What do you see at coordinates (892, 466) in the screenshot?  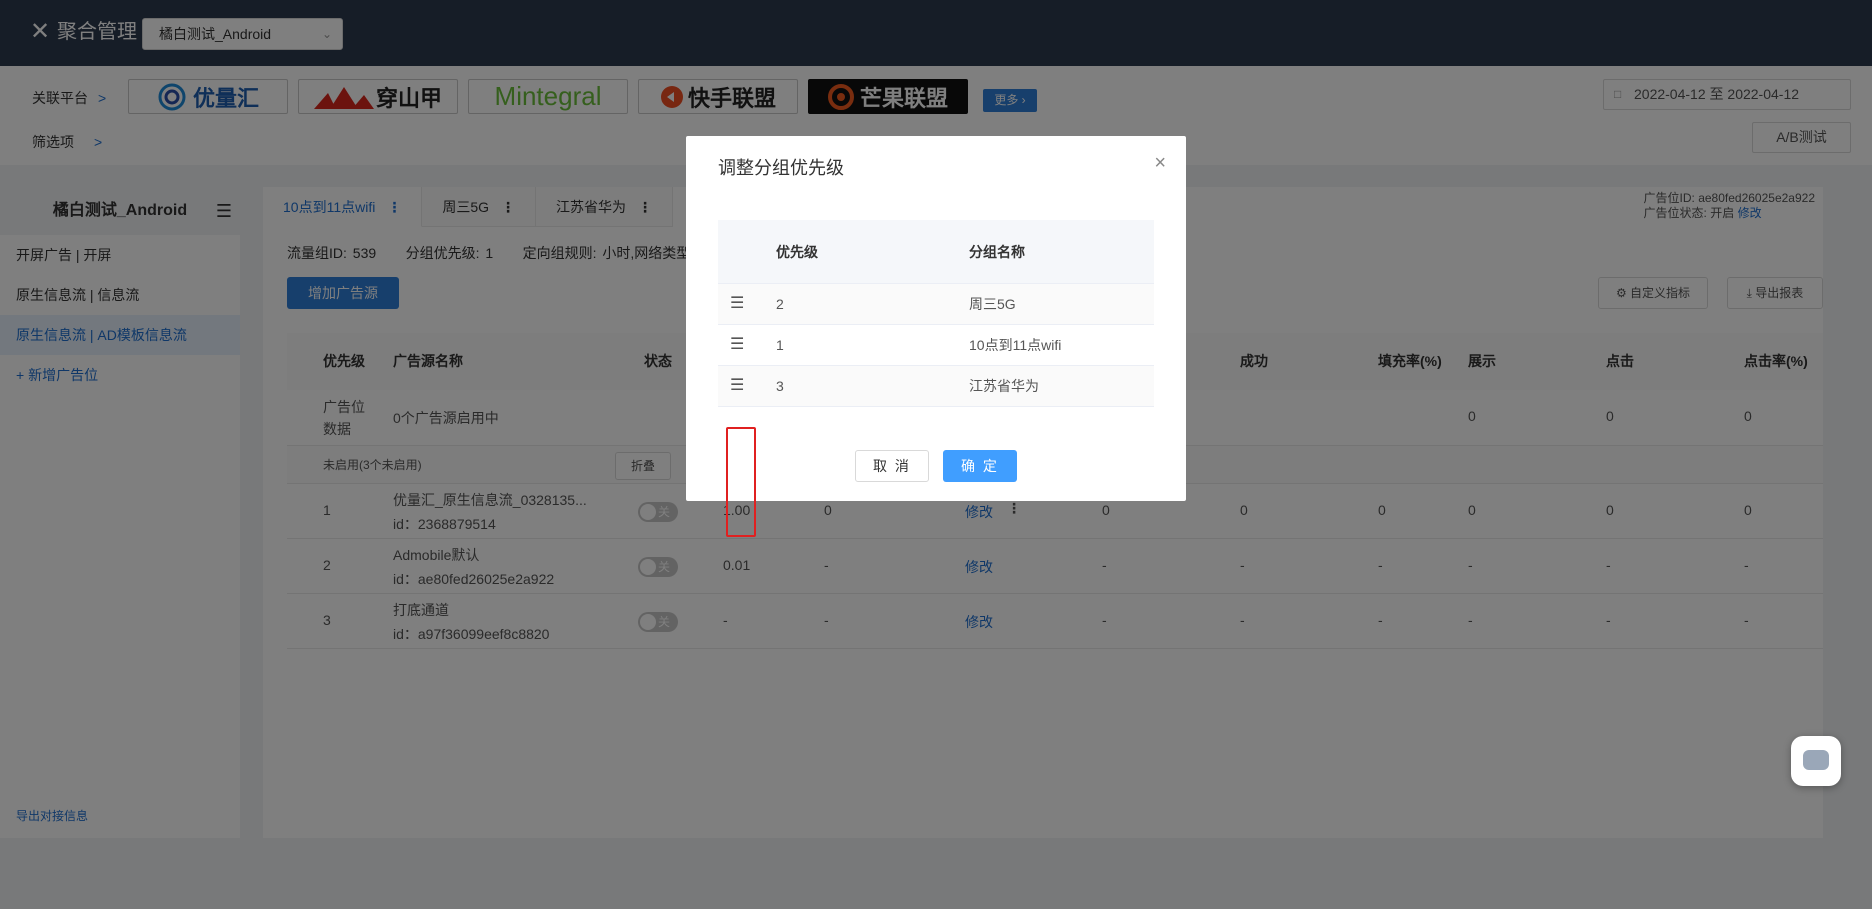 I see `cancel-button: 取 消` at bounding box center [892, 466].